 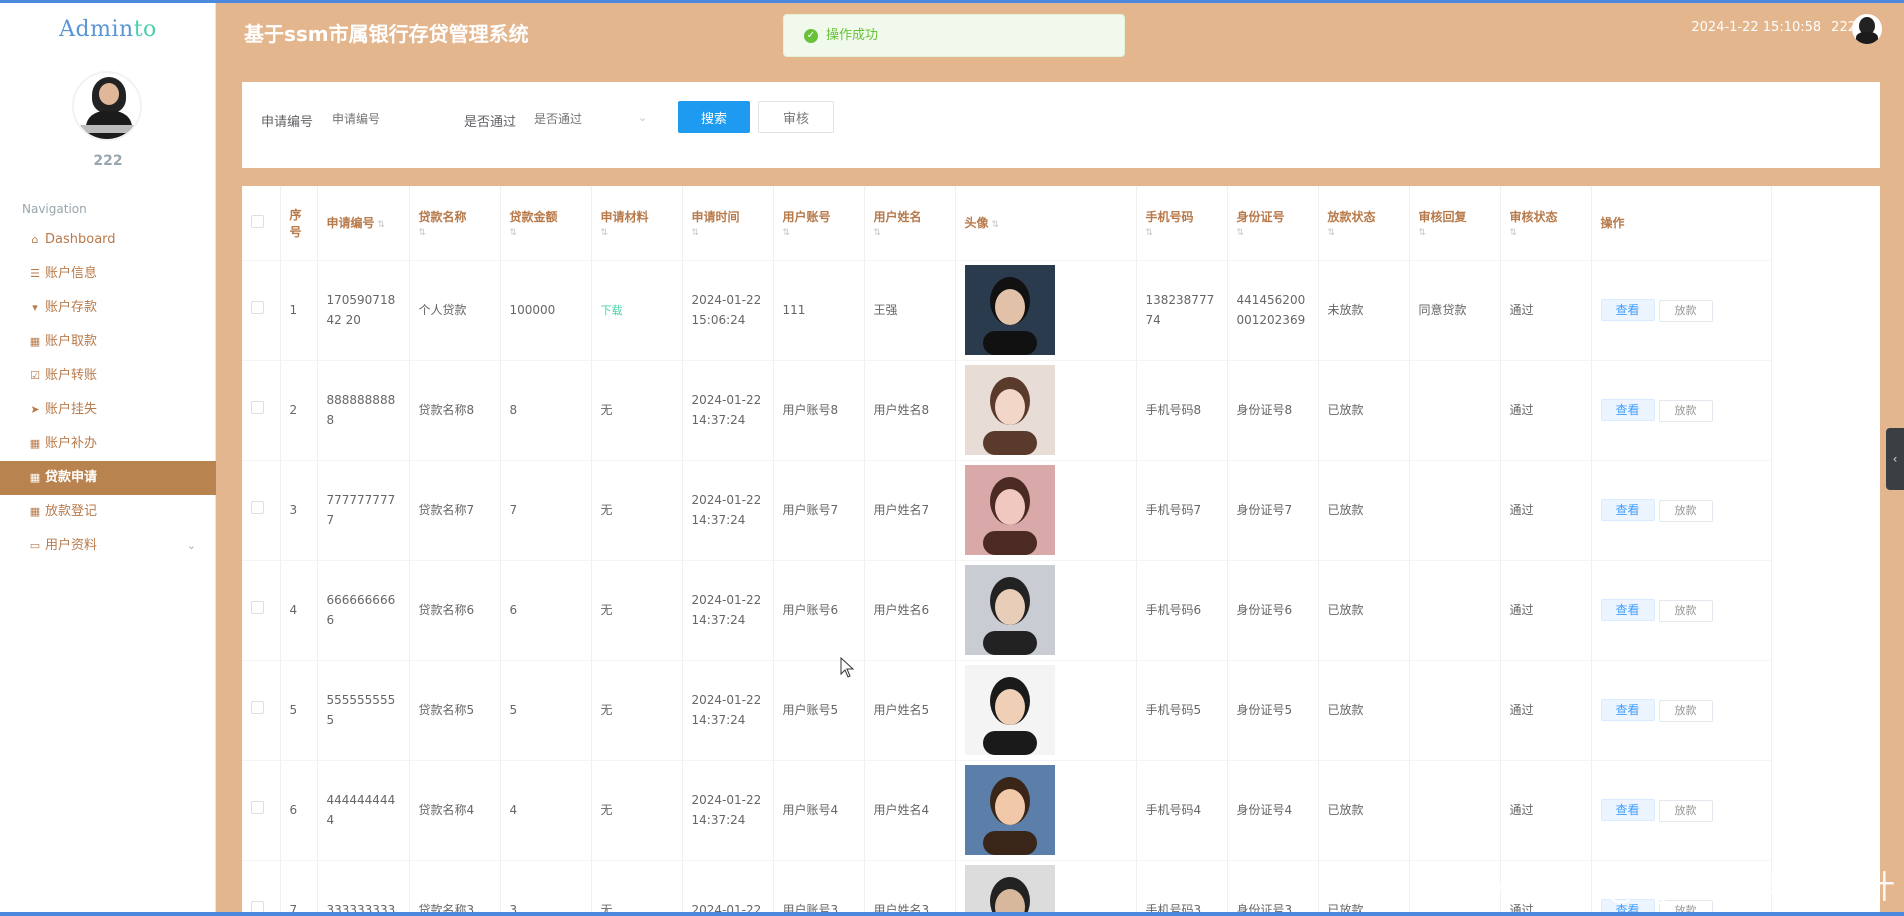 I want to click on cell-account: 用户账号3, so click(x=819, y=888).